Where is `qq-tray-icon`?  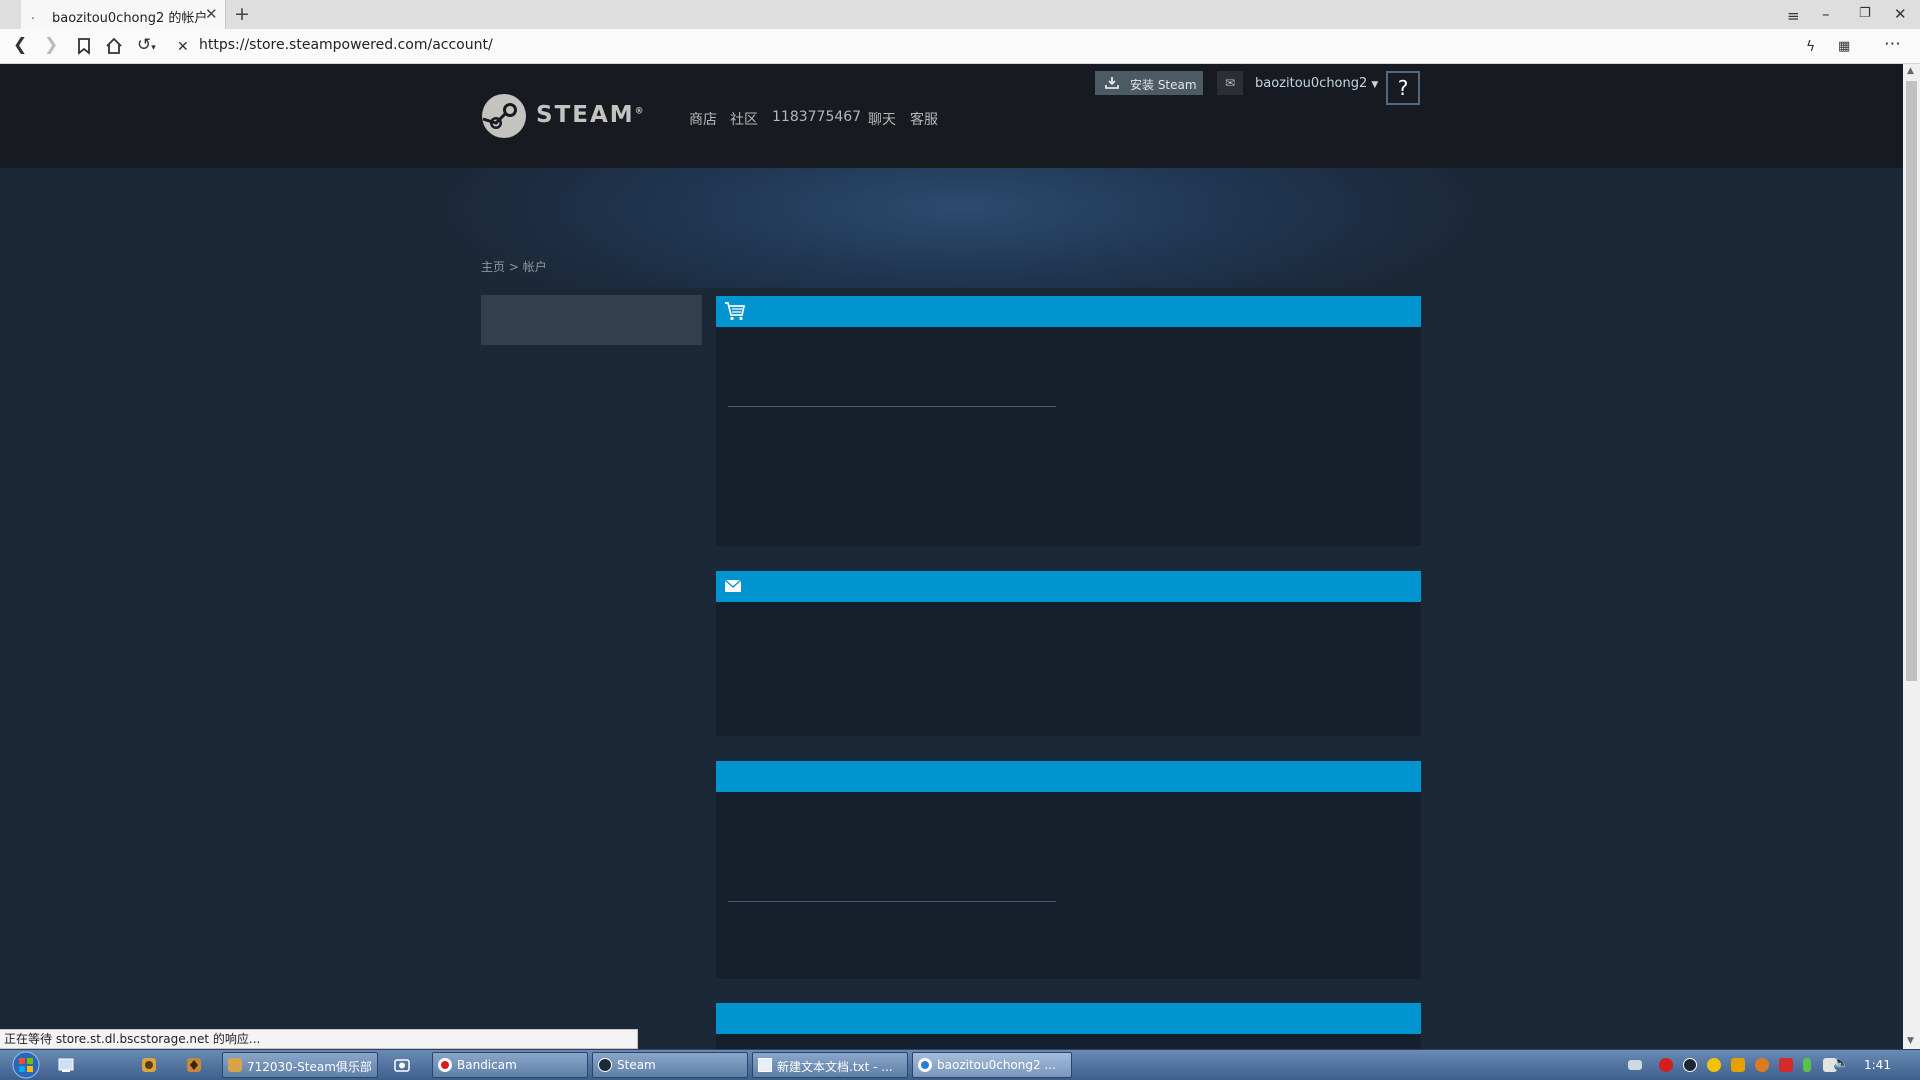
qq-tray-icon is located at coordinates (1714, 1065).